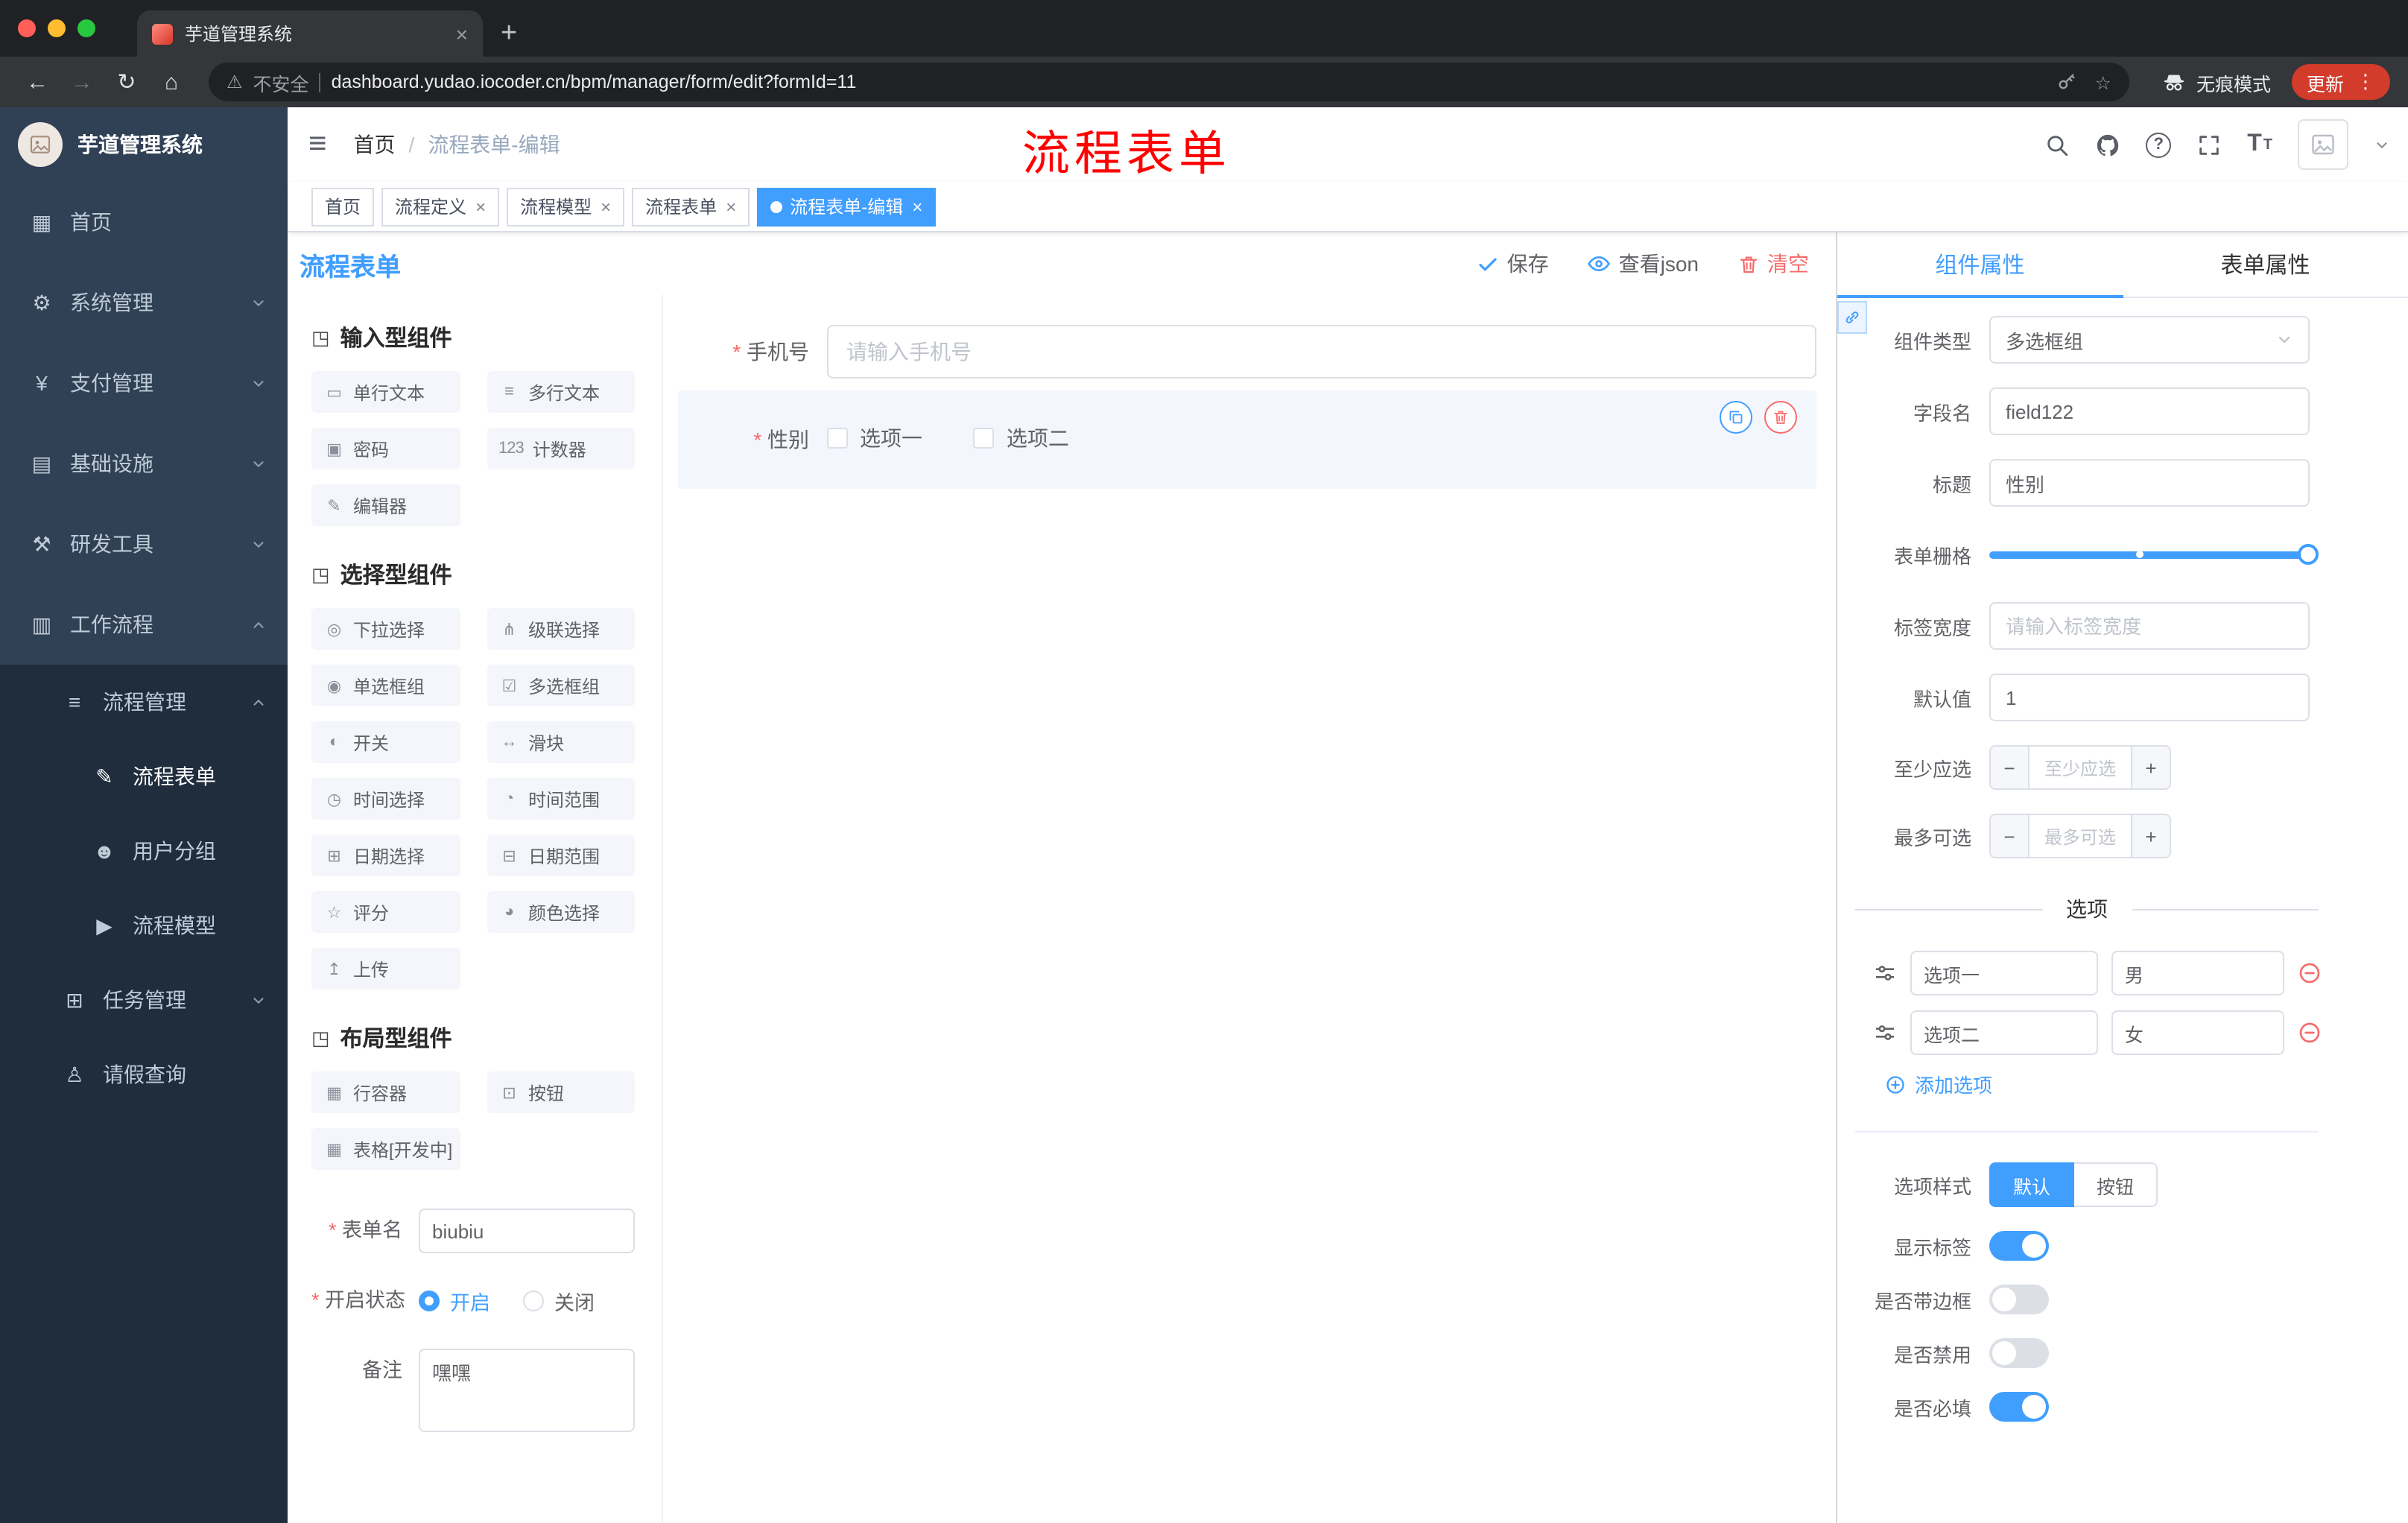 The image size is (2408, 1523). Describe the element at coordinates (561, 856) in the screenshot. I see `palette-item-date-range: ⊟ 日期范围` at that location.